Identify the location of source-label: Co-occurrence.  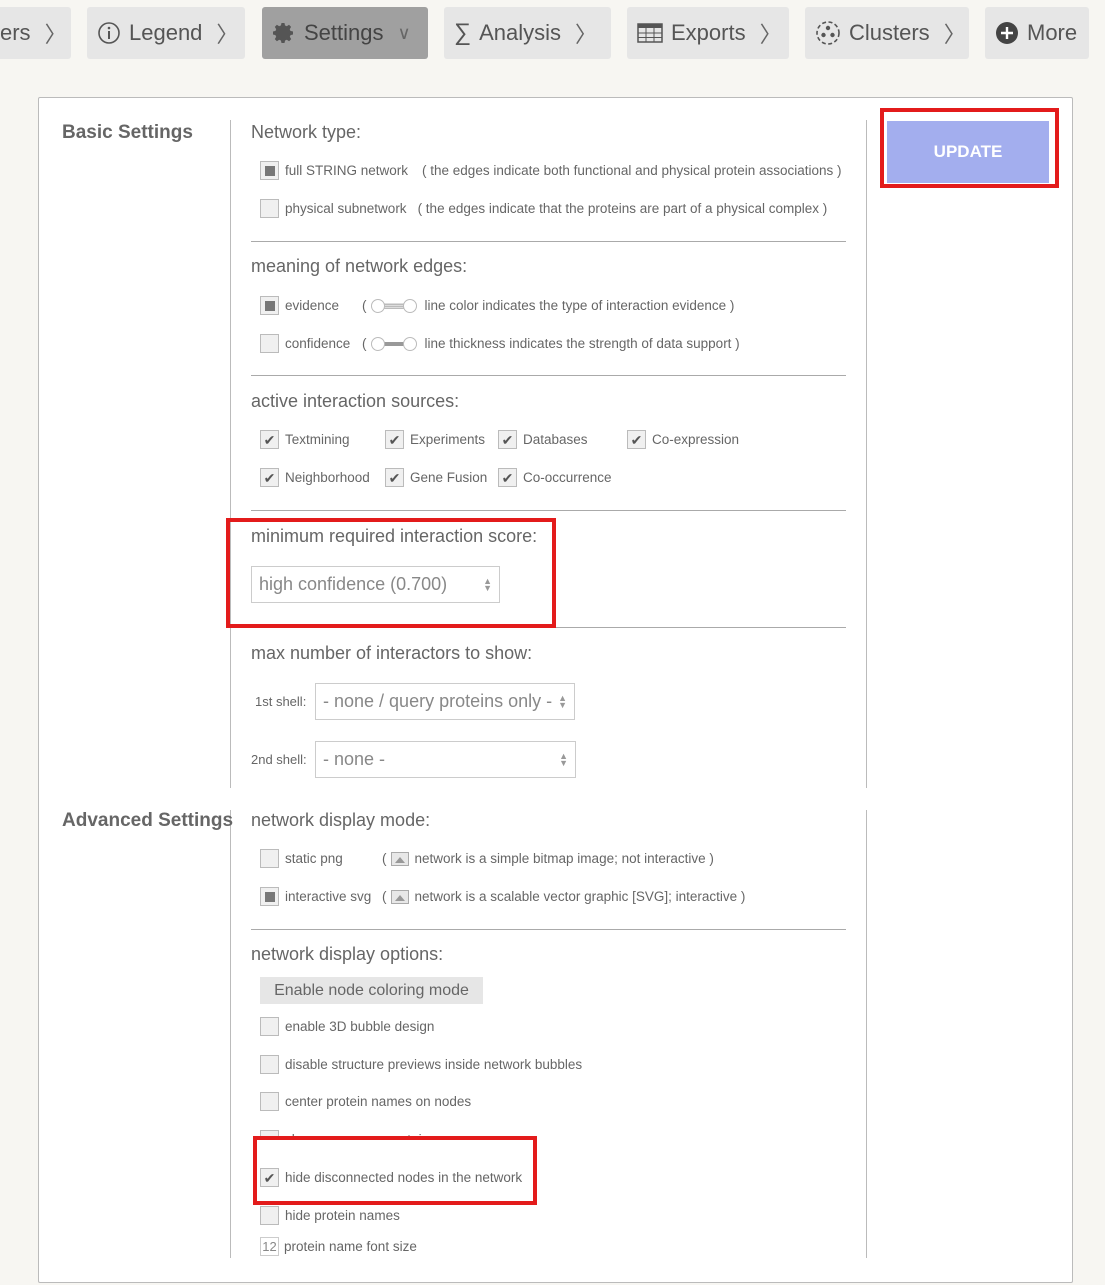
(567, 477).